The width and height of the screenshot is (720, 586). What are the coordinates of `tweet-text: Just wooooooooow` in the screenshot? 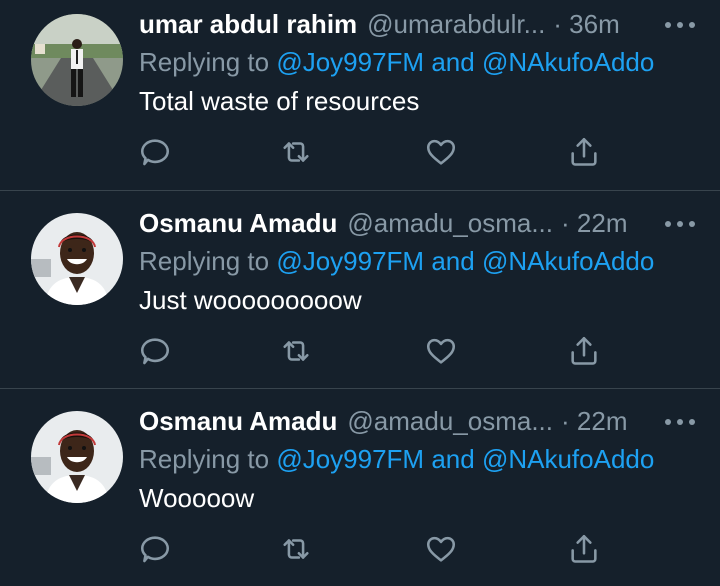 It's located at (250, 300).